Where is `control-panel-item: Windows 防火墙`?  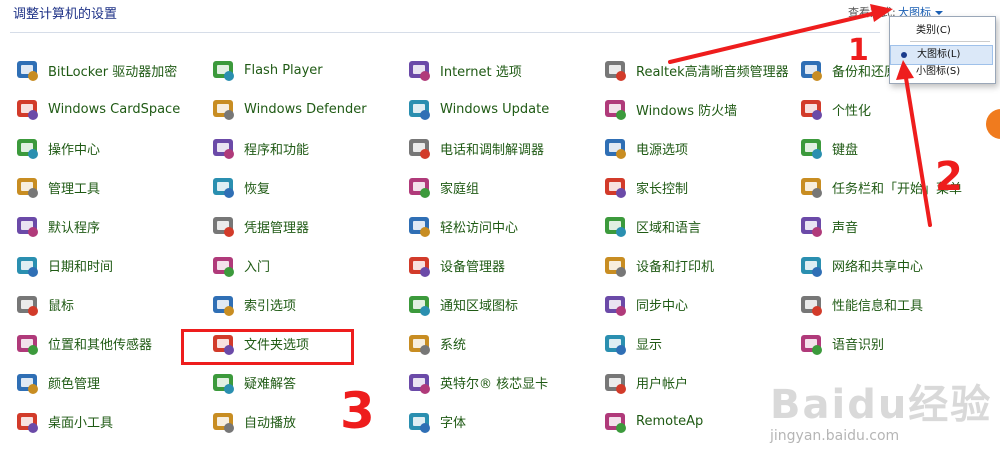 control-panel-item: Windows 防火墙 is located at coordinates (686, 109).